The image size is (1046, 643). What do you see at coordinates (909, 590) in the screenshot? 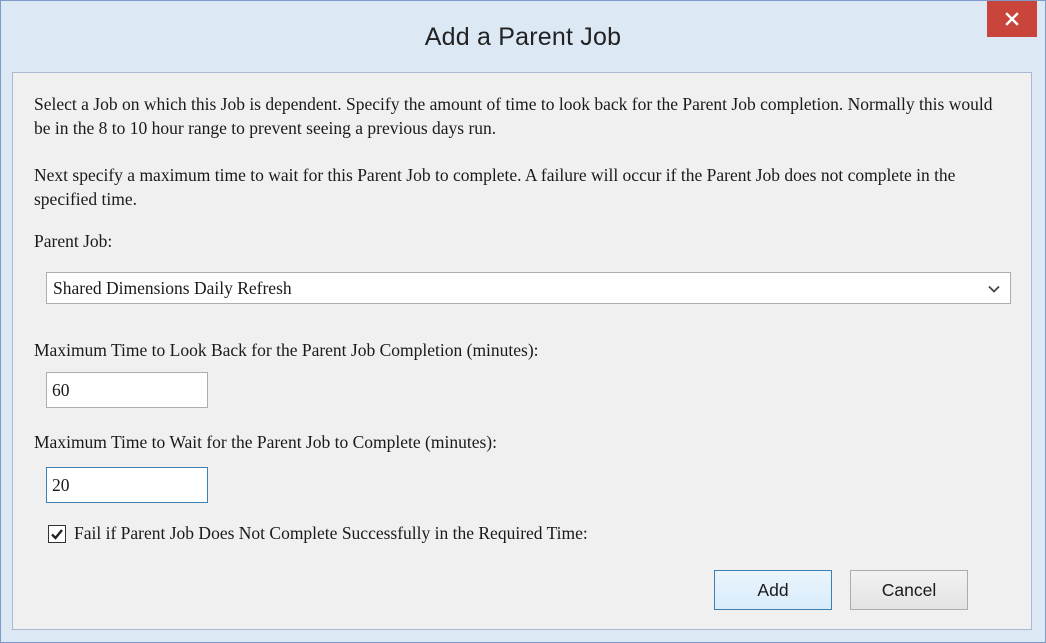
I see `cancel-button: Cancel` at bounding box center [909, 590].